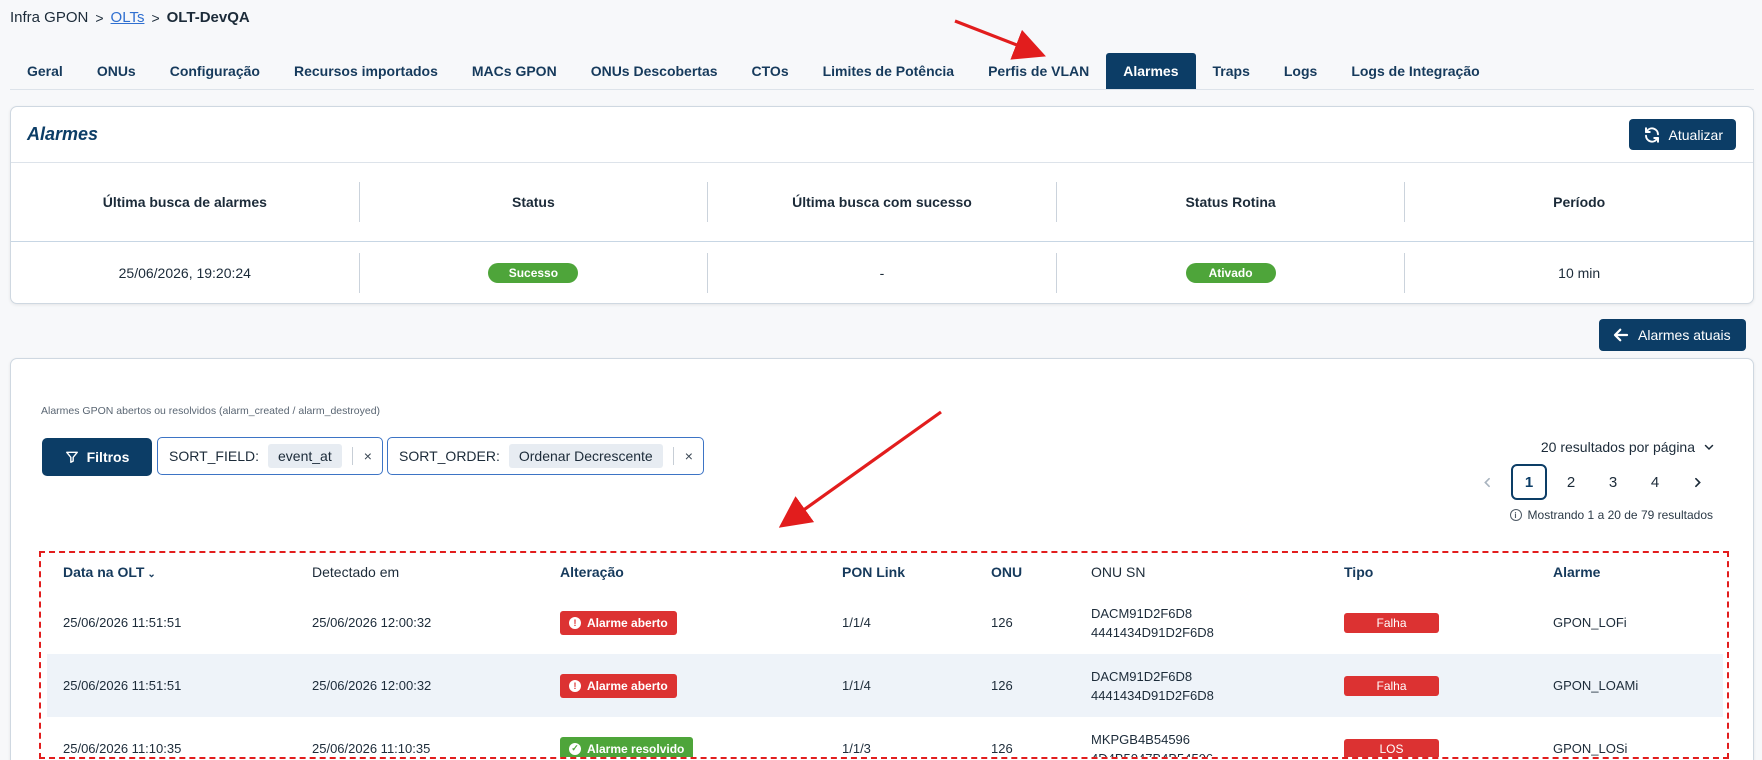 The height and width of the screenshot is (760, 1762). I want to click on prev-page-button, so click(1487, 482).